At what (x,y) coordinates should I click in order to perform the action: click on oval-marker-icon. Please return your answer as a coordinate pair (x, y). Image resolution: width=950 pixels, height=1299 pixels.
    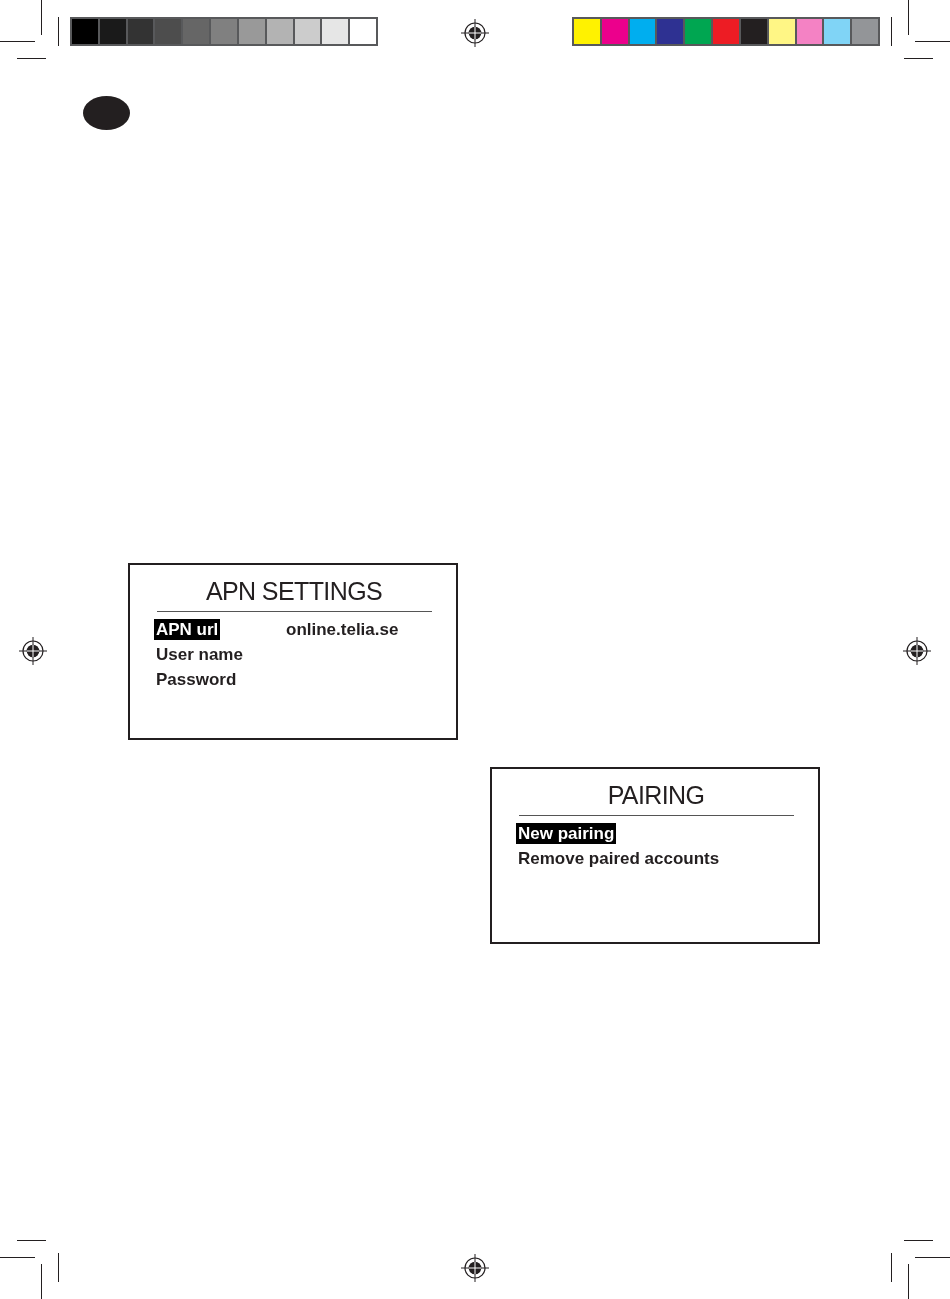
    Looking at the image, I should click on (106, 113).